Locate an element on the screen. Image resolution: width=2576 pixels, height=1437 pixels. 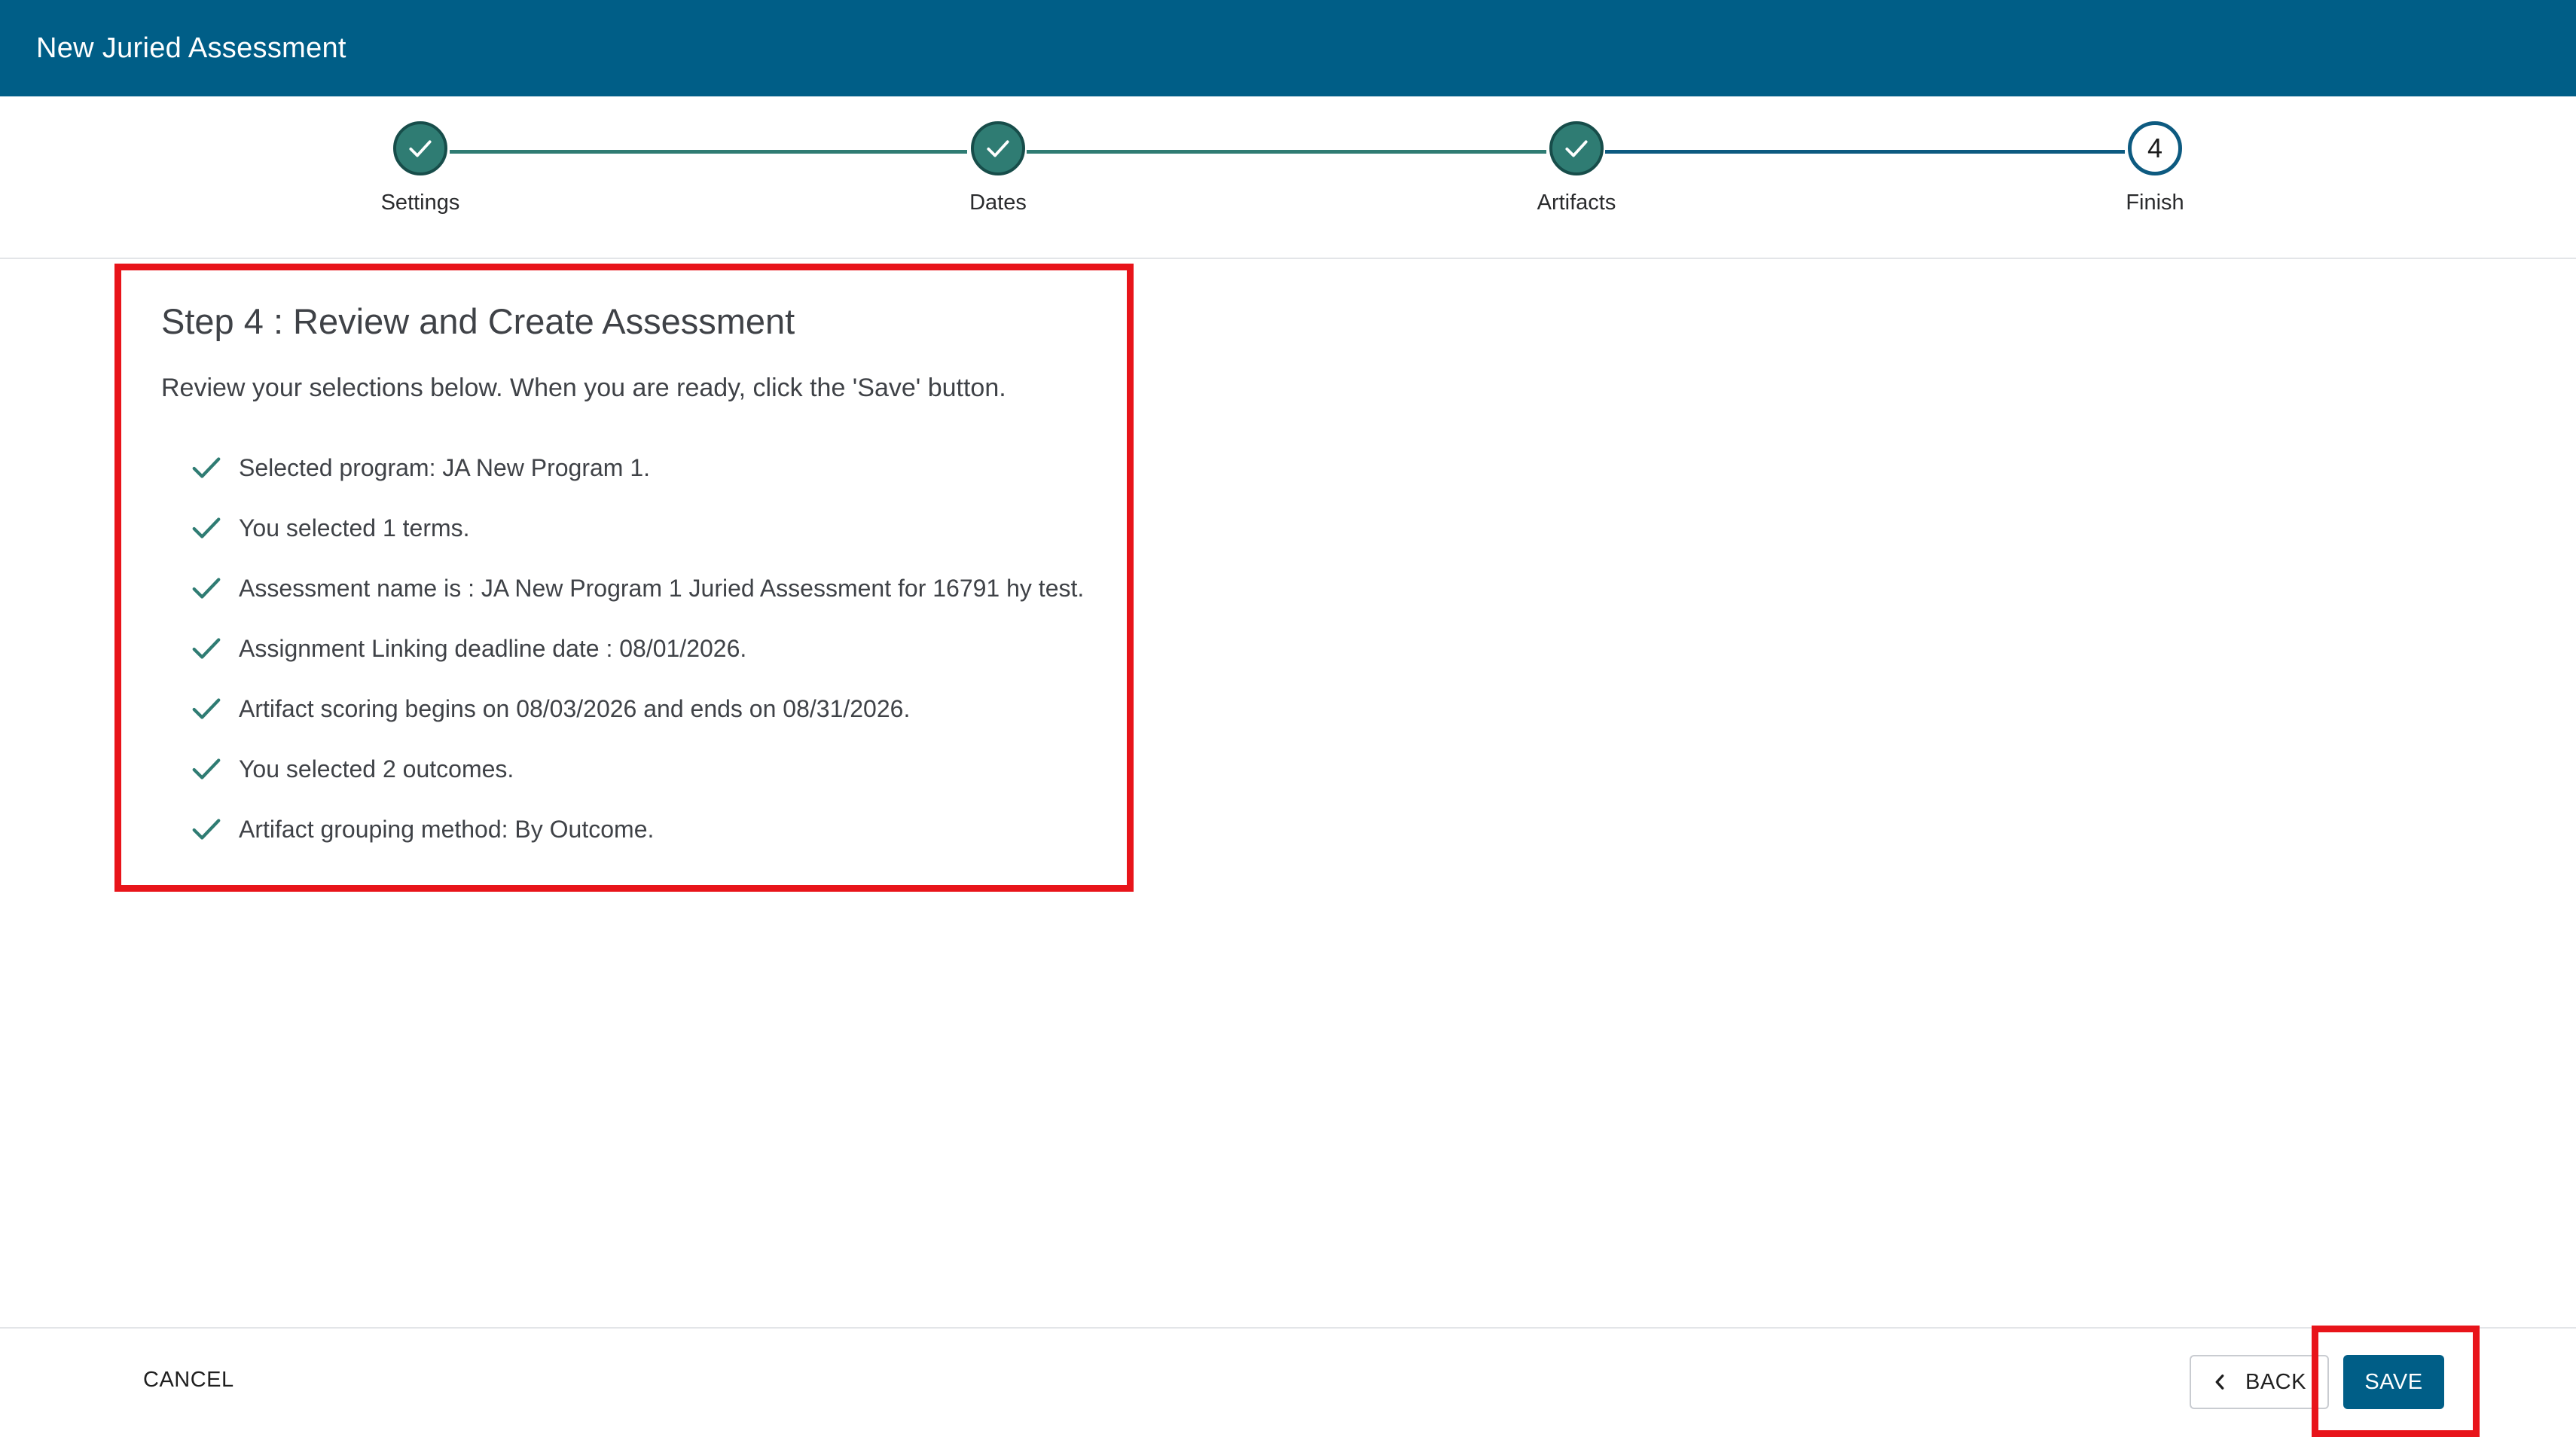
list-item: Artifact grouping method: By Outcome. is located at coordinates (637, 829).